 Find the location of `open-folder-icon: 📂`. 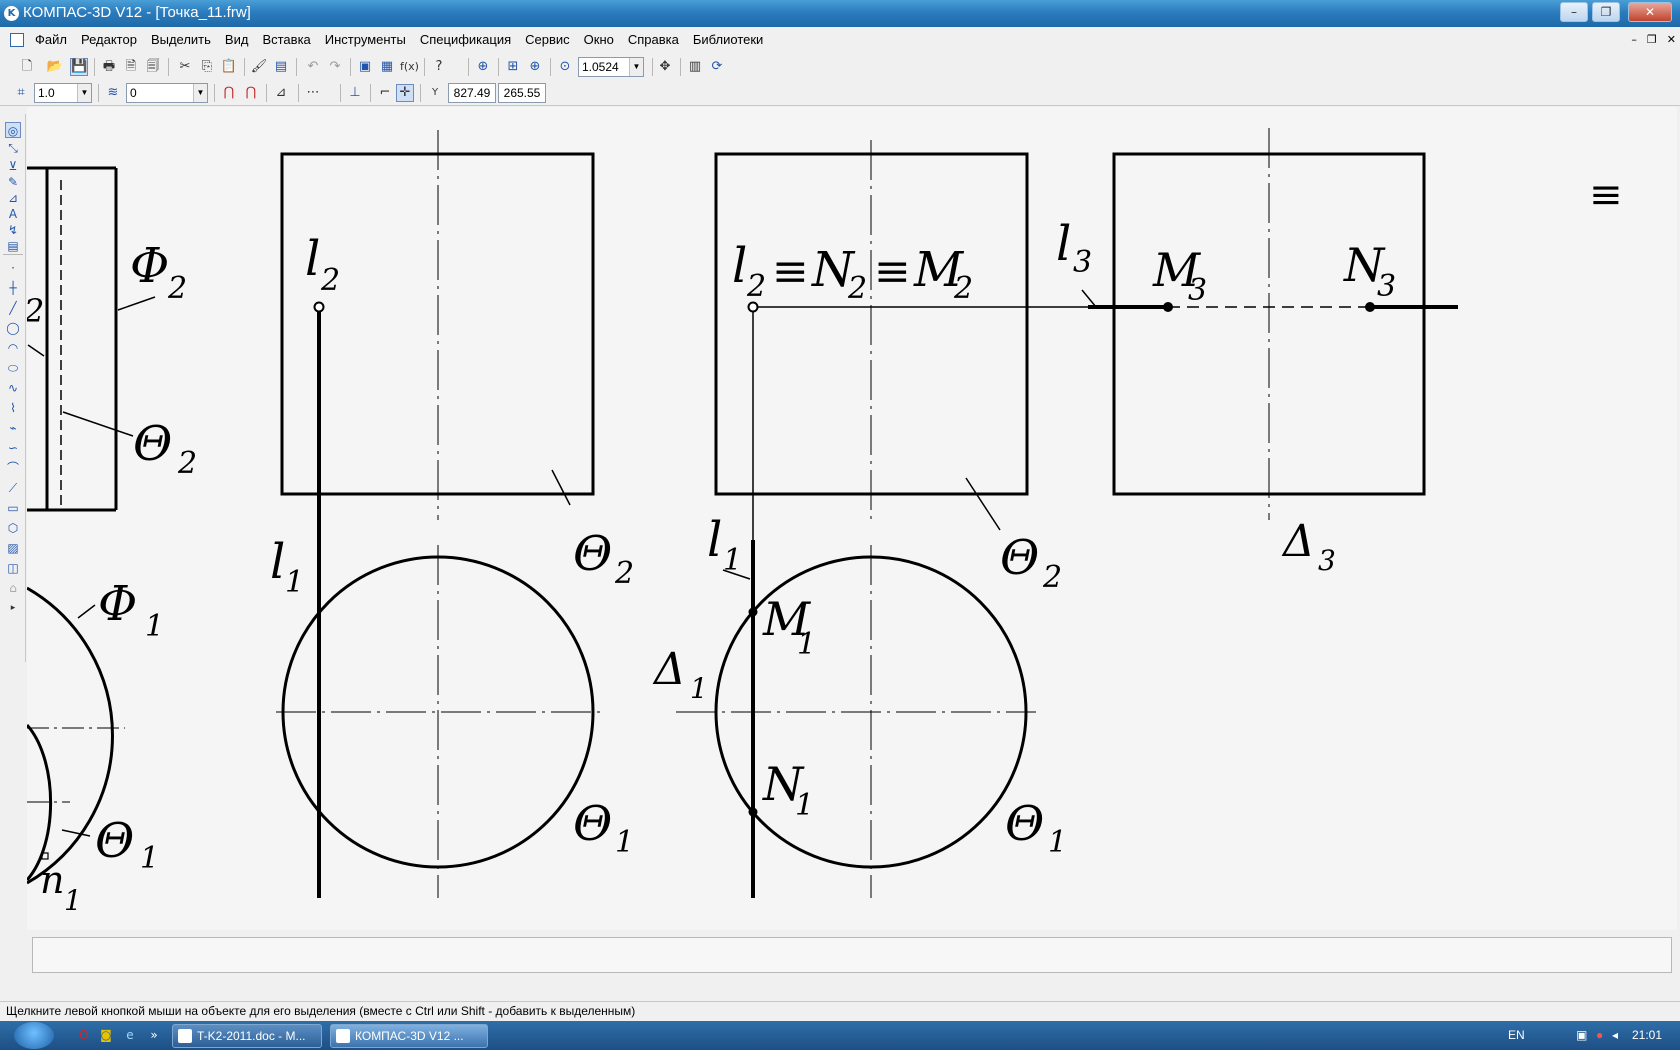

open-folder-icon: 📂 is located at coordinates (55, 67).